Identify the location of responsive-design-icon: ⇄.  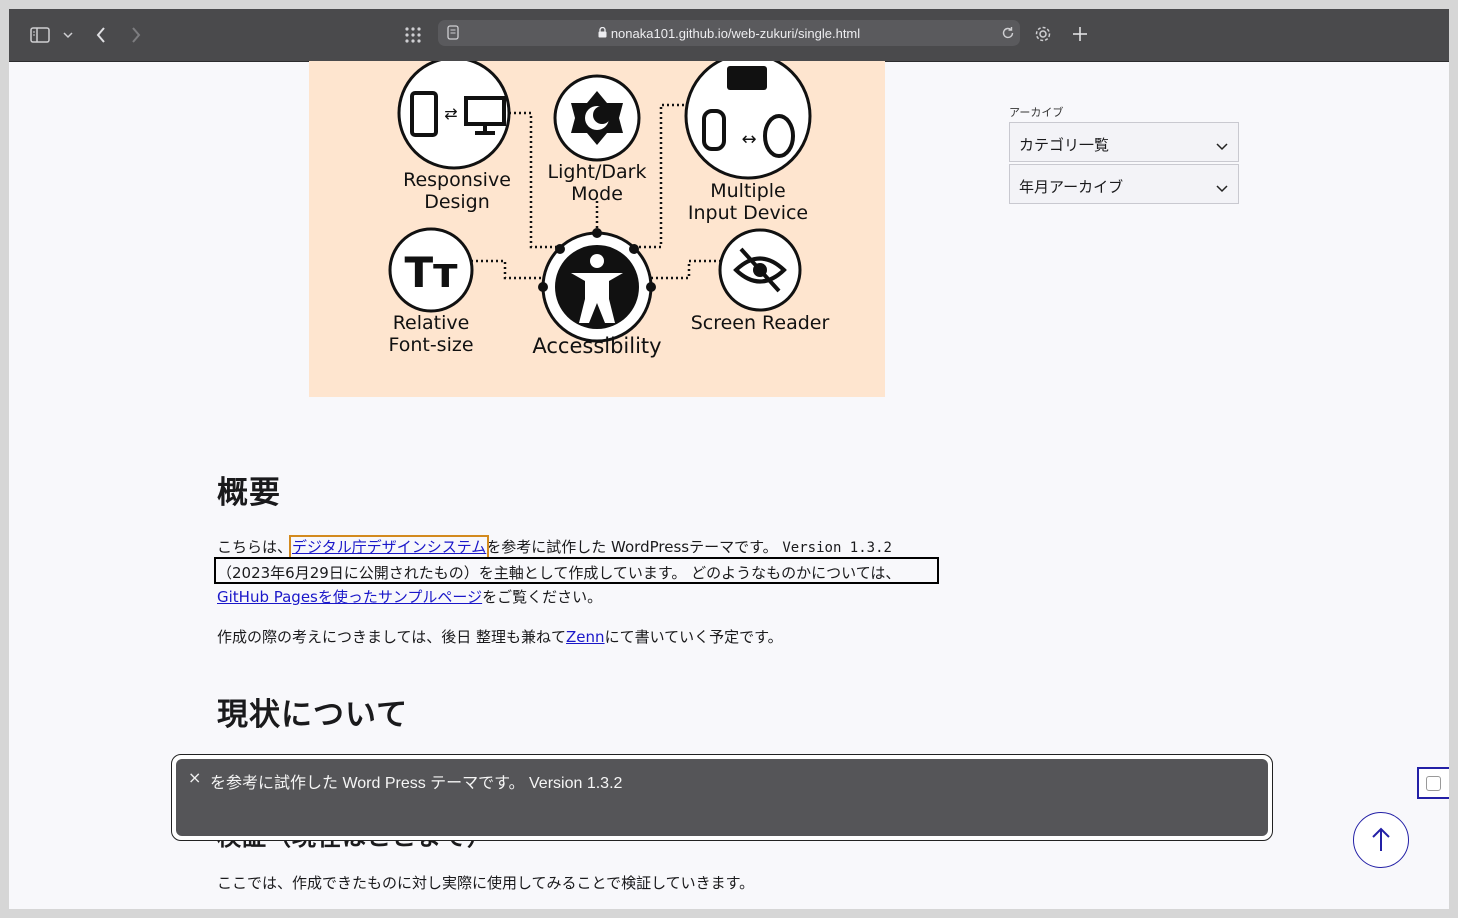
(454, 115).